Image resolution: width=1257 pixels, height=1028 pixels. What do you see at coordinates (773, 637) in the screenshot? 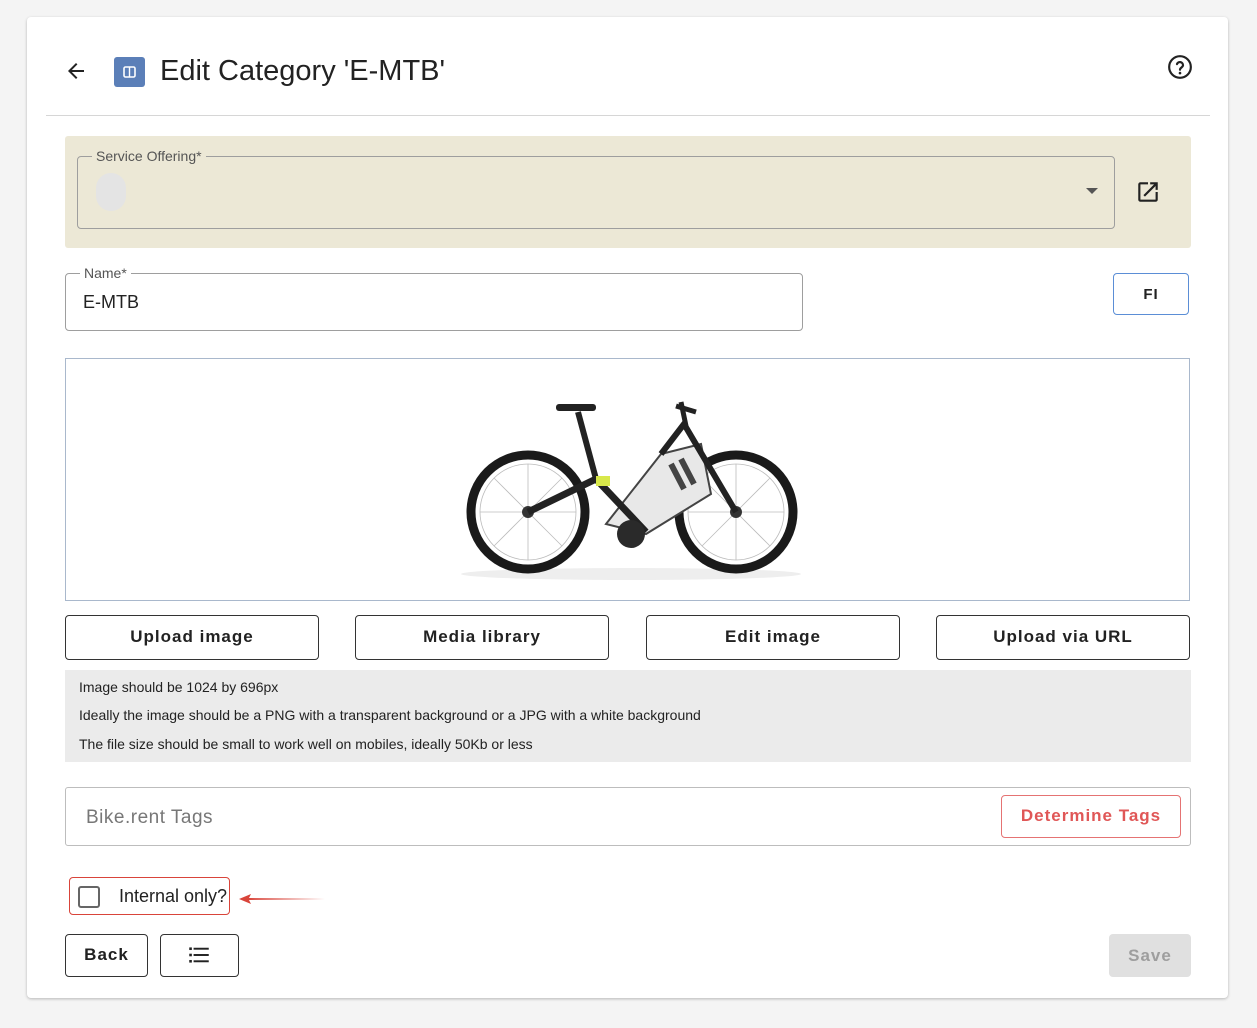
I see `edit-image-button: Edit image` at bounding box center [773, 637].